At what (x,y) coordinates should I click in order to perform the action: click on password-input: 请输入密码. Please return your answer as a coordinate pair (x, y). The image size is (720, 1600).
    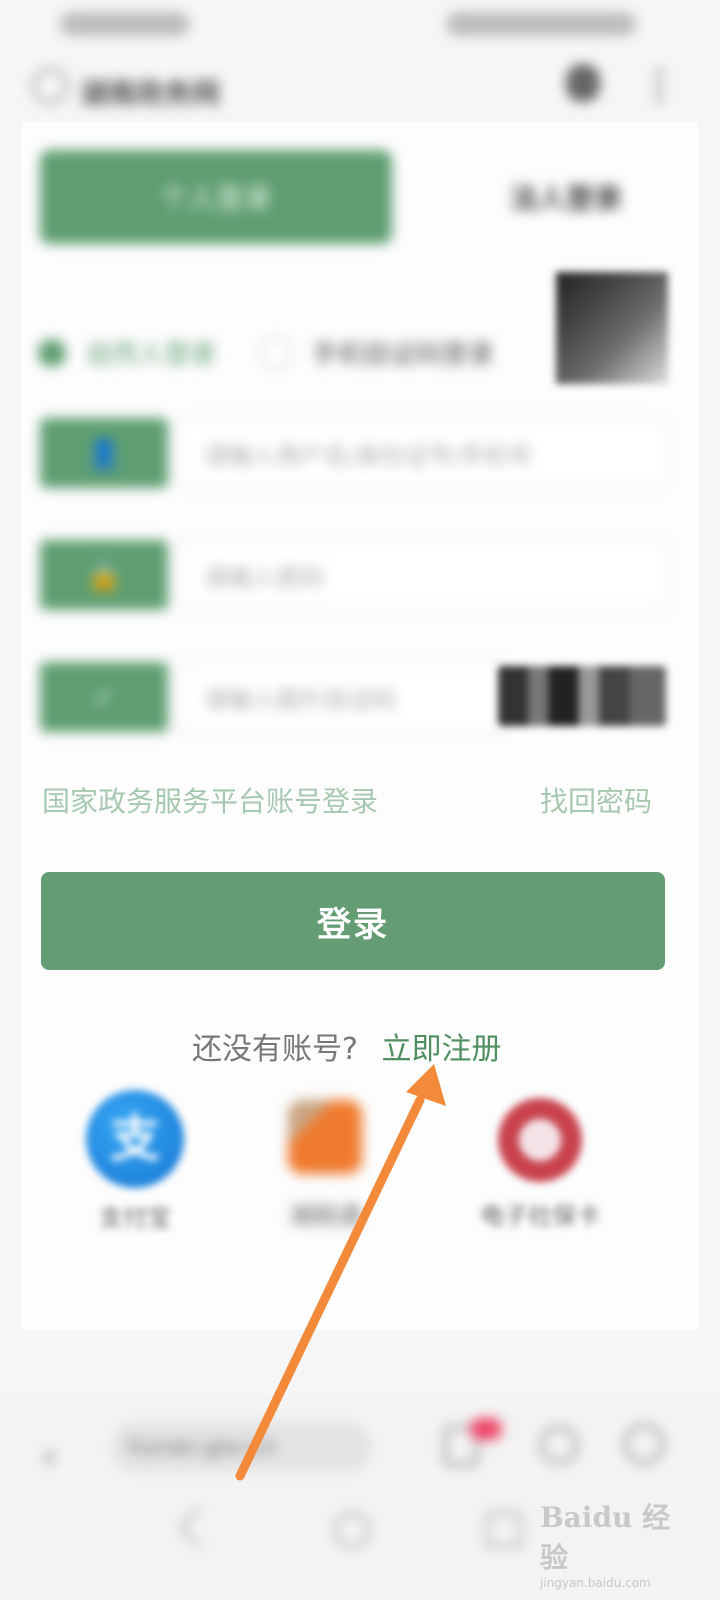
    Looking at the image, I should click on (423, 575).